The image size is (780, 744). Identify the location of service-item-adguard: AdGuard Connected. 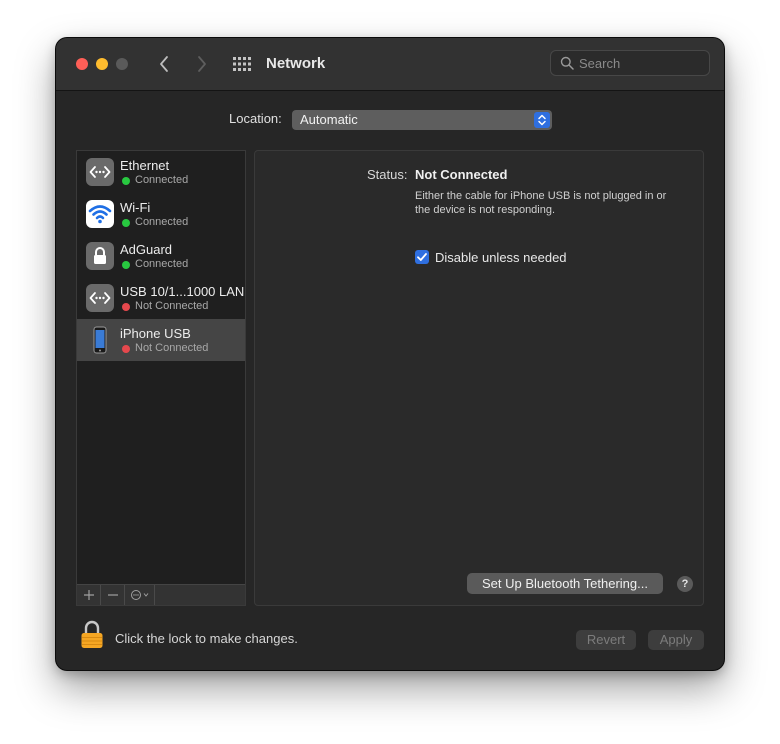
(161, 256).